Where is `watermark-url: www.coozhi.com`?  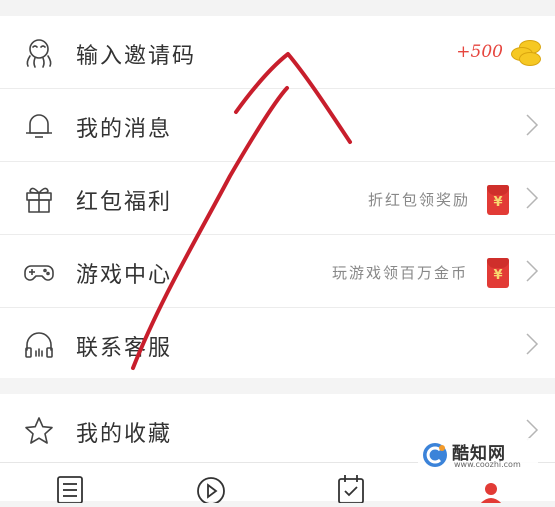
watermark-url: www.coozhi.com is located at coordinates (487, 464).